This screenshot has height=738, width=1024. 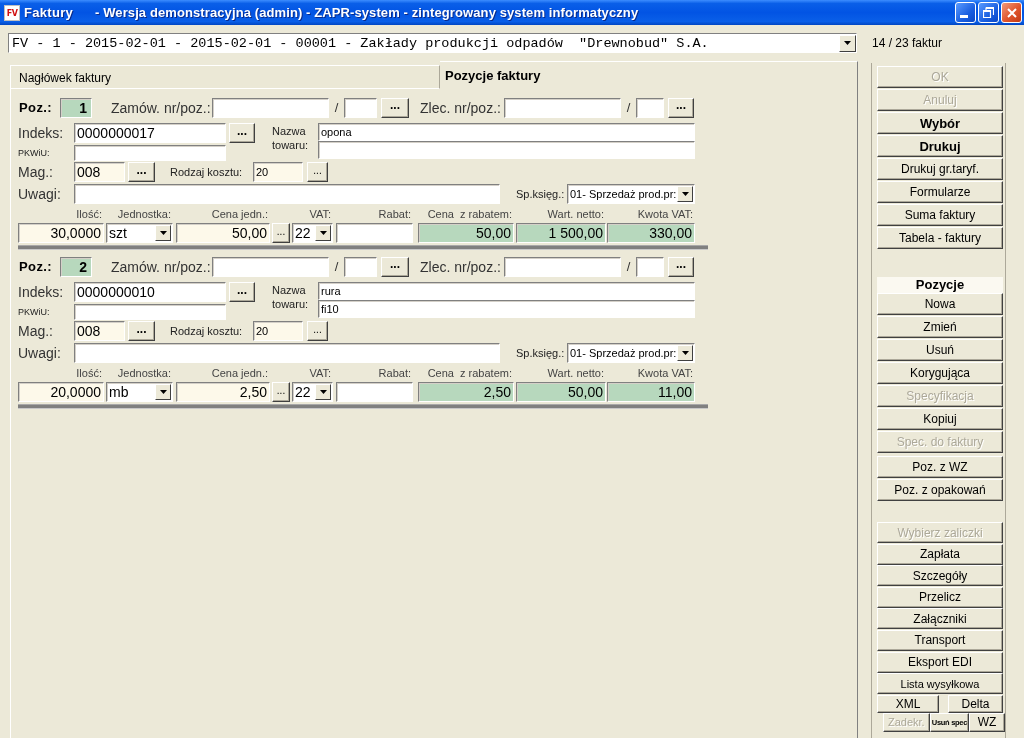 What do you see at coordinates (940, 350) in the screenshot?
I see `sidebar-button: Usuń` at bounding box center [940, 350].